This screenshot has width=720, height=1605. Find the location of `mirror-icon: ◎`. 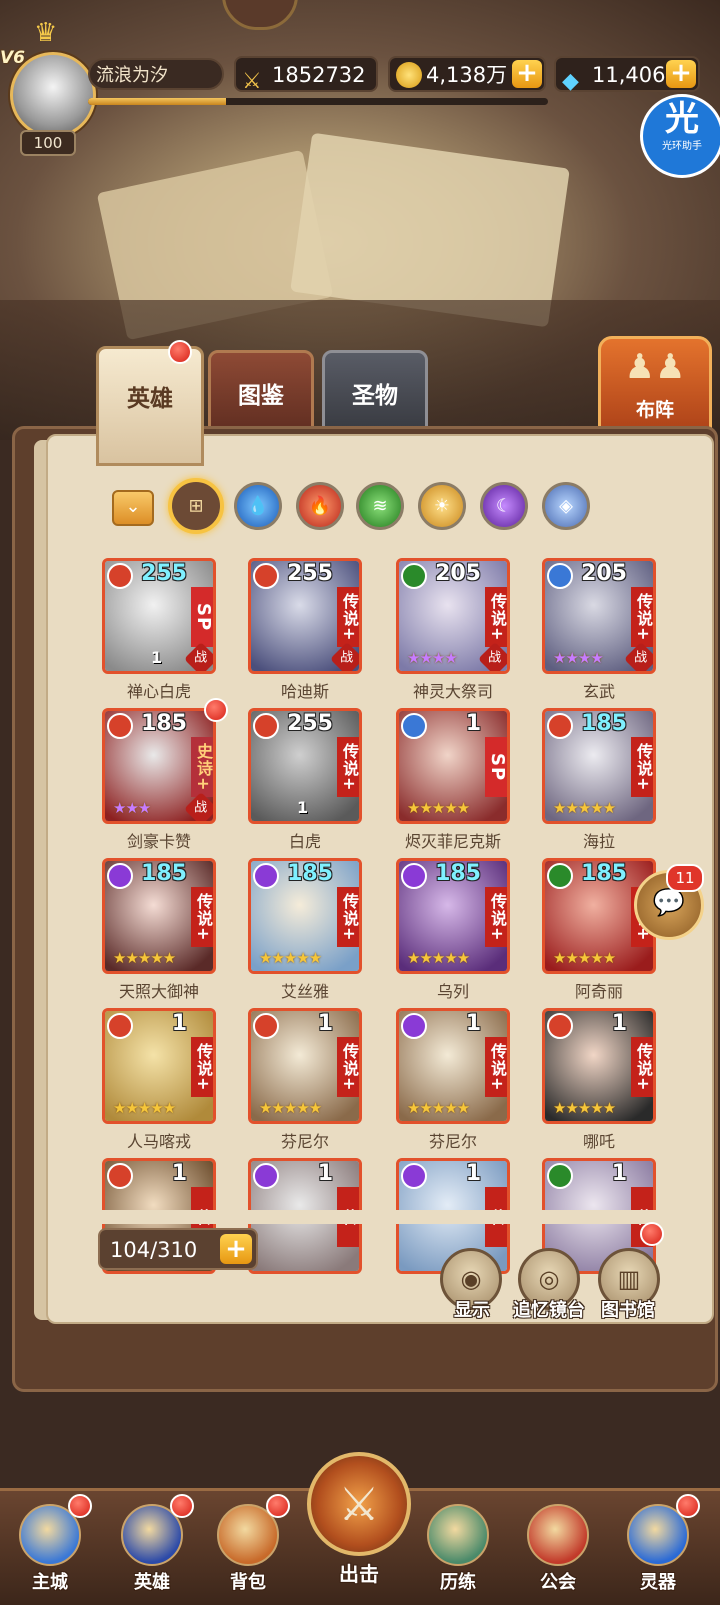

mirror-icon: ◎ is located at coordinates (549, 1279).